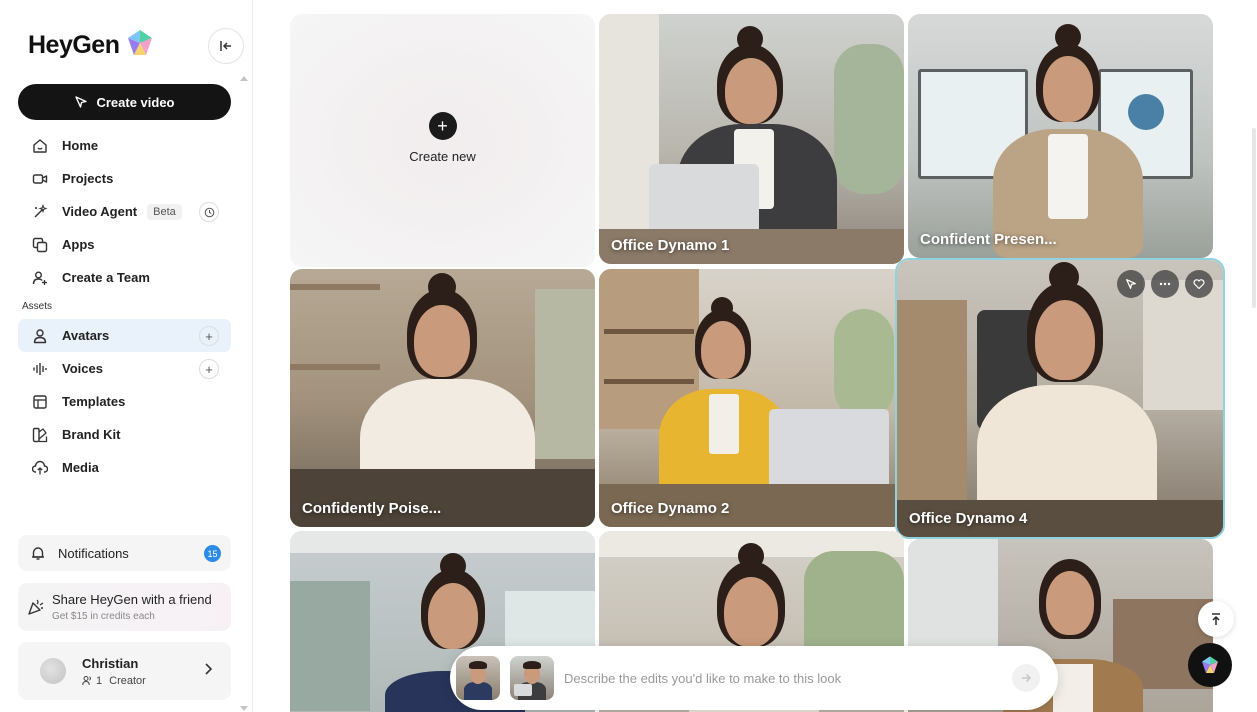 The width and height of the screenshot is (1257, 712). I want to click on logo: HeyGen, so click(91, 45).